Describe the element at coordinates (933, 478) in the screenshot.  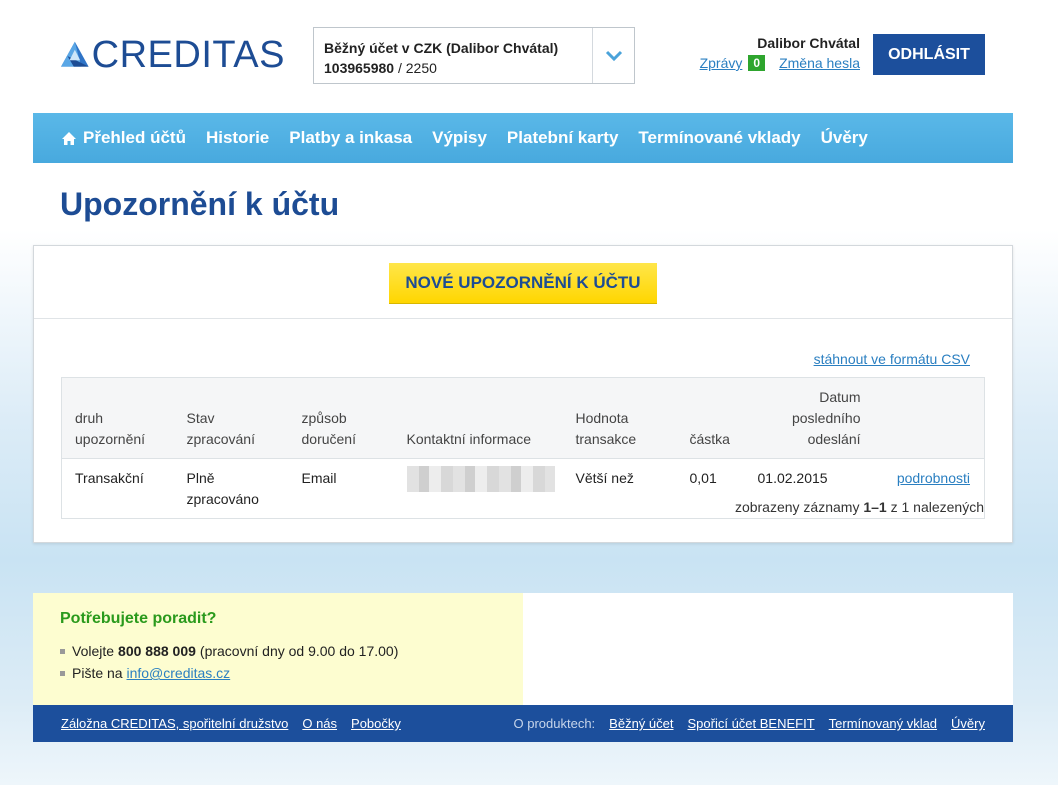
I see `details-link: podrobnosti` at that location.